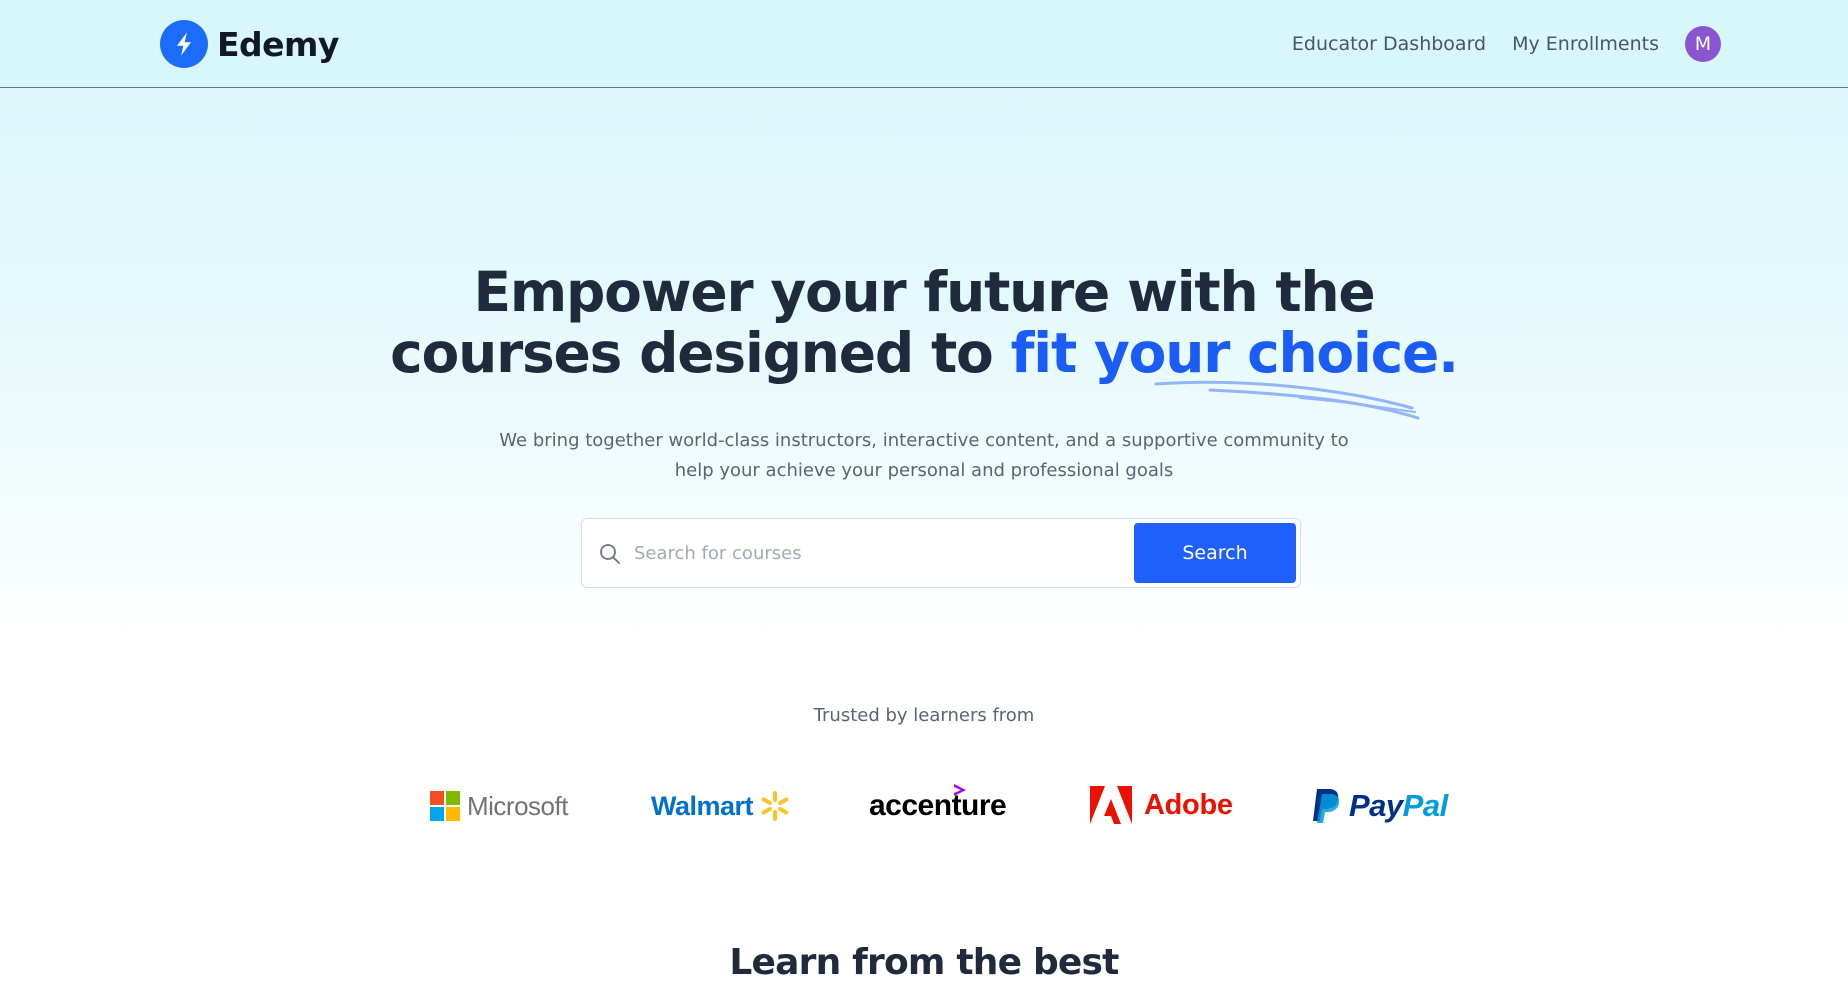 This screenshot has height=985, width=1848. What do you see at coordinates (1188, 804) in the screenshot?
I see `adobe-name: Adobe` at bounding box center [1188, 804].